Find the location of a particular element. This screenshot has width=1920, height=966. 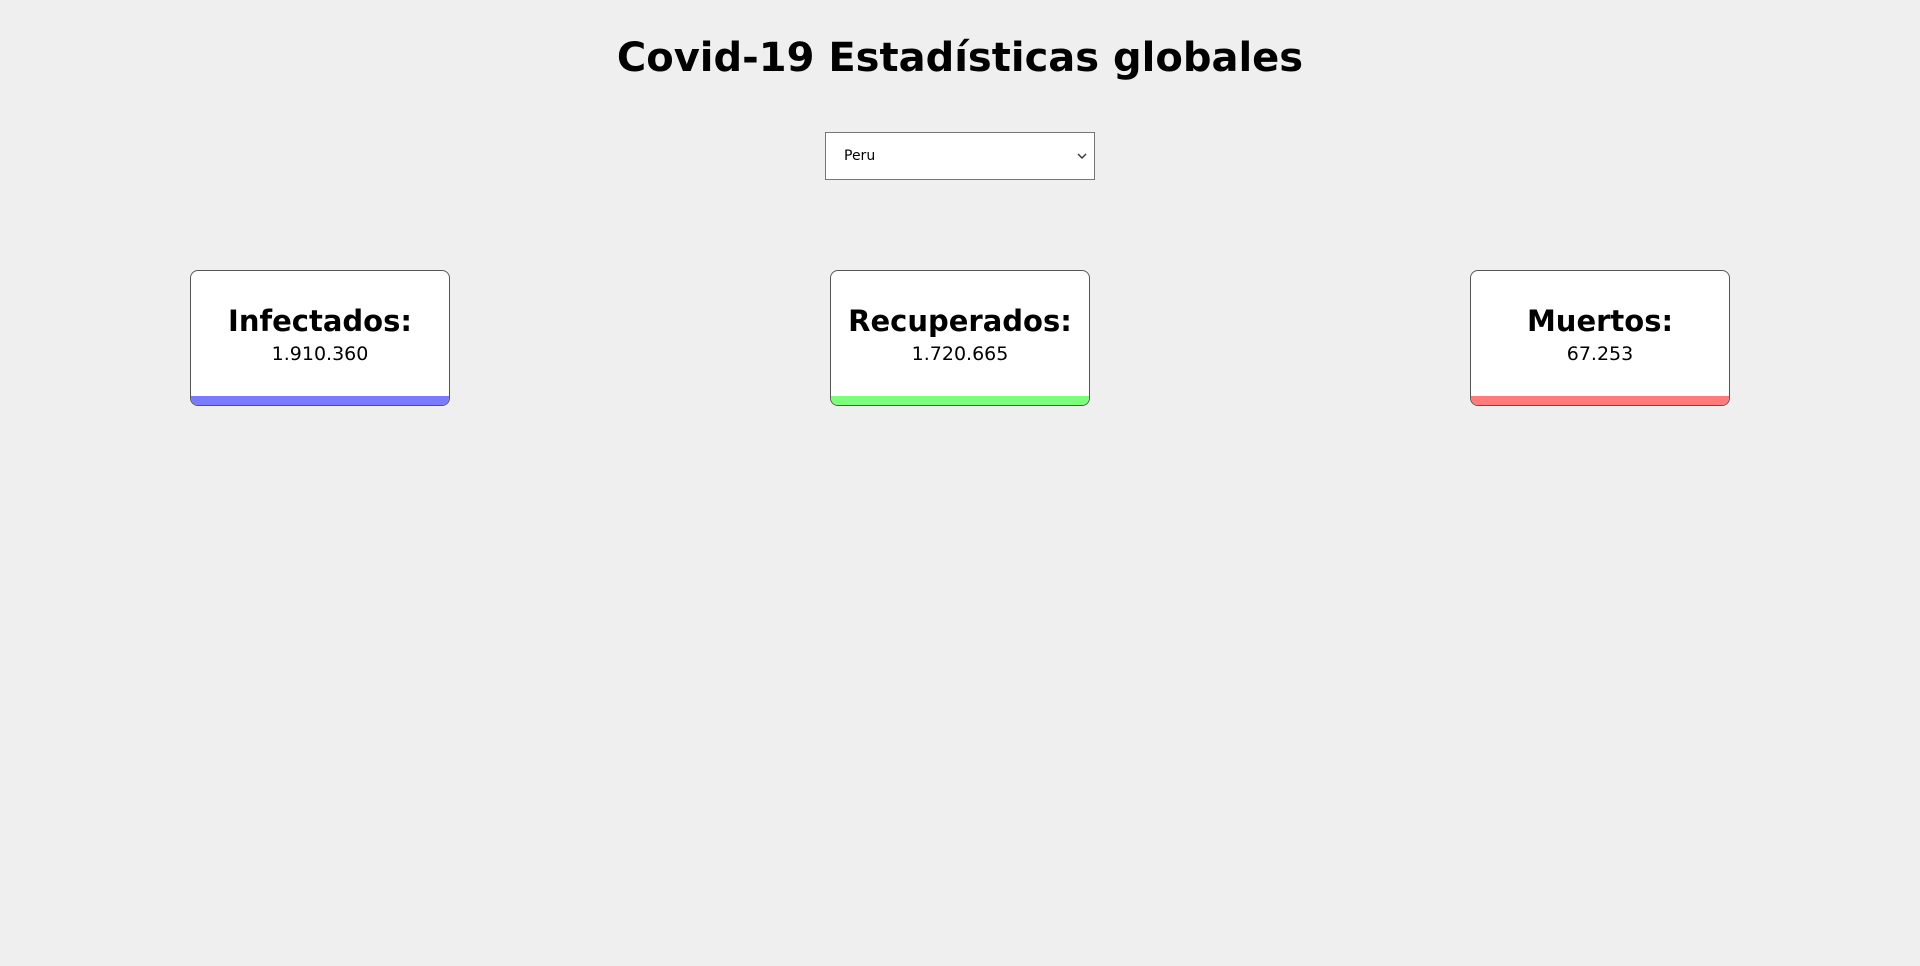

deaths-value: 67.253 is located at coordinates (1600, 354).